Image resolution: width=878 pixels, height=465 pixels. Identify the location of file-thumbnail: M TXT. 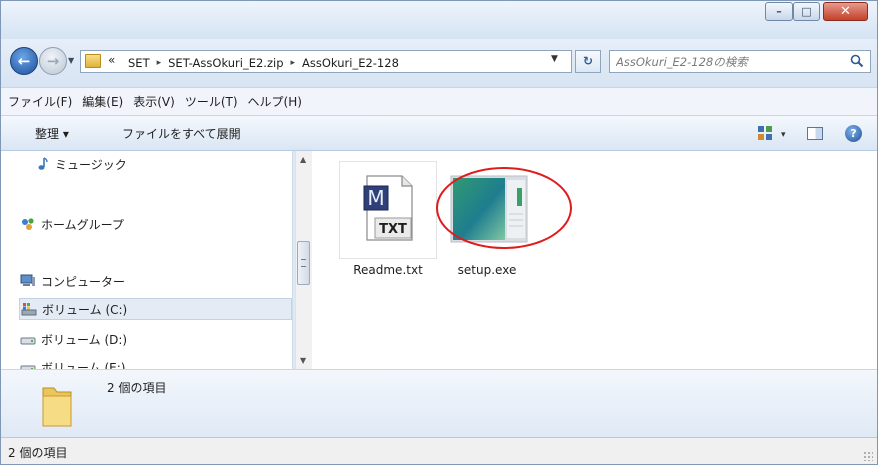
(388, 210).